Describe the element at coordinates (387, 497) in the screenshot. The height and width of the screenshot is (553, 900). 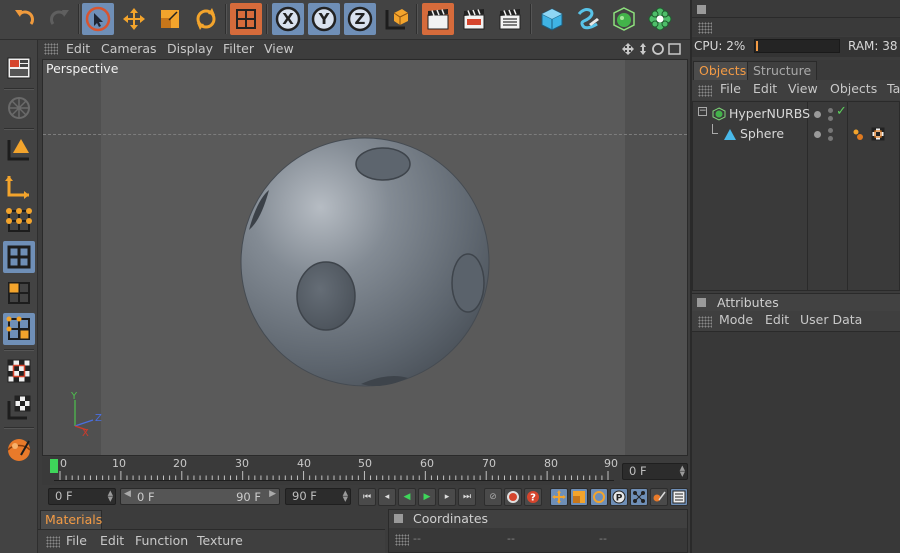
I see `previous-key-button: ◂` at that location.